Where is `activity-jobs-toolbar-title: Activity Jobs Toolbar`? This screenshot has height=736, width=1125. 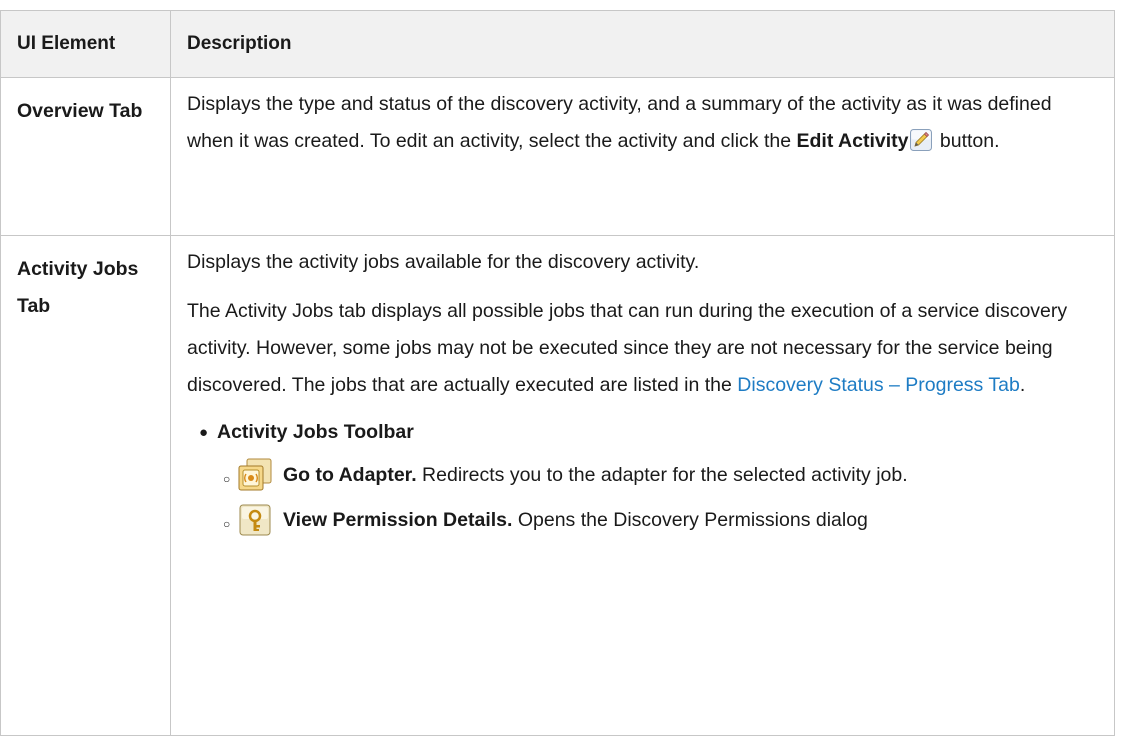 activity-jobs-toolbar-title: Activity Jobs Toolbar is located at coordinates (315, 432).